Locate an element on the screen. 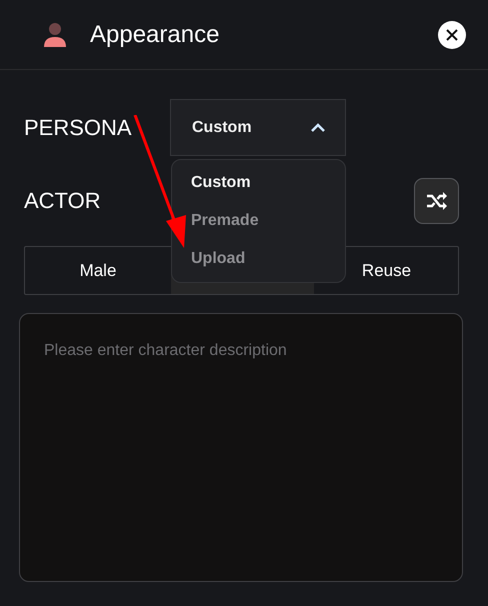 The image size is (488, 606). user-icon is located at coordinates (55, 34).